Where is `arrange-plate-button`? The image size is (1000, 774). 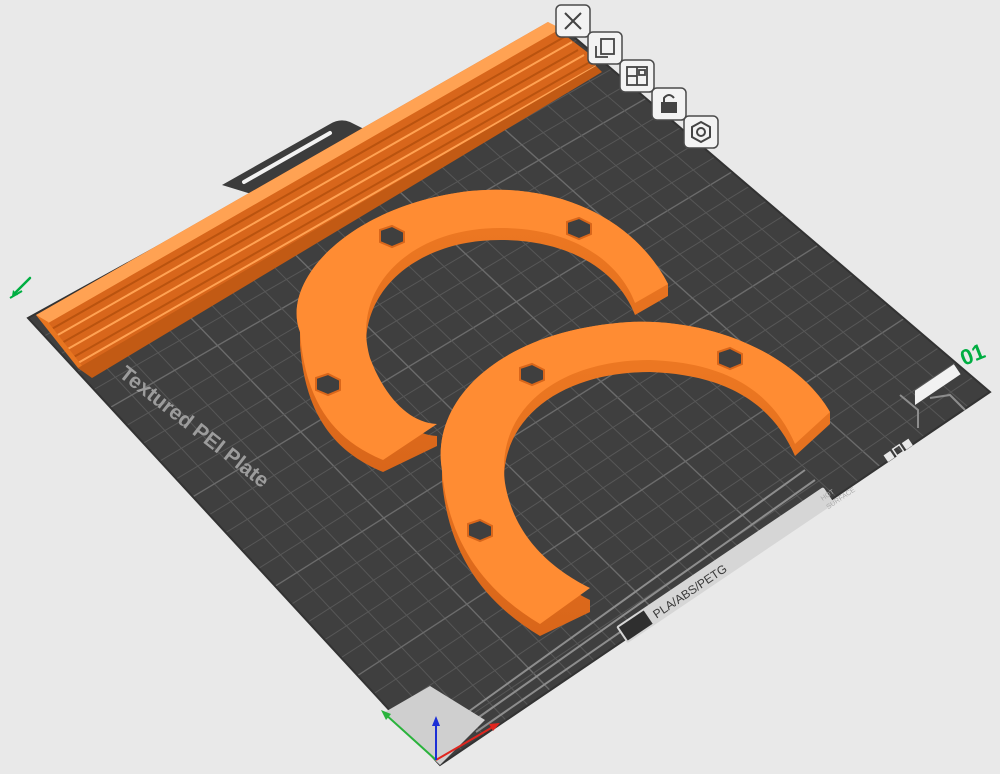 arrange-plate-button is located at coordinates (637, 76).